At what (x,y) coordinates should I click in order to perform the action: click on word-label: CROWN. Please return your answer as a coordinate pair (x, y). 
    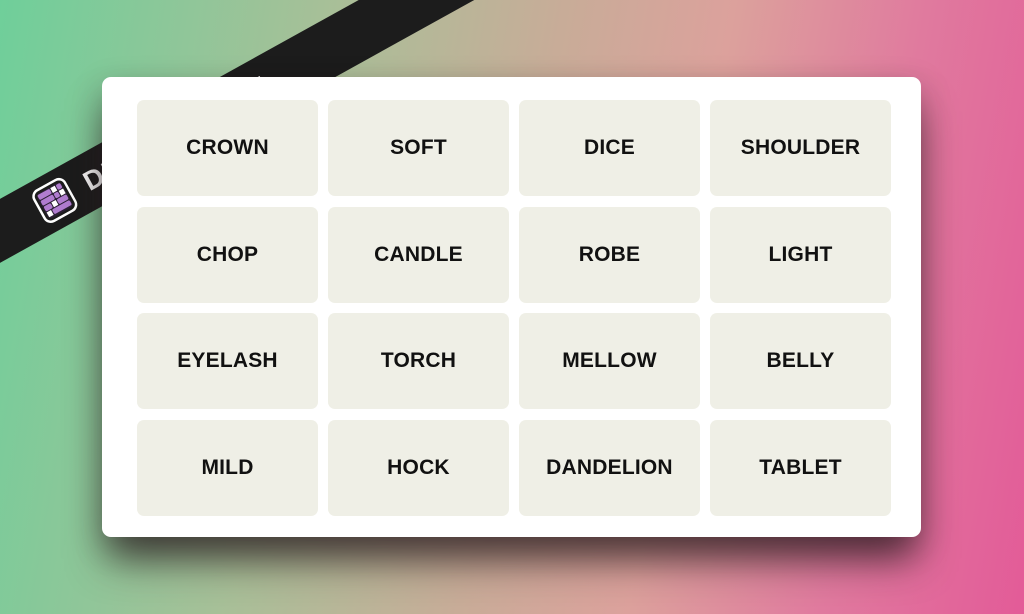
    Looking at the image, I should click on (227, 147).